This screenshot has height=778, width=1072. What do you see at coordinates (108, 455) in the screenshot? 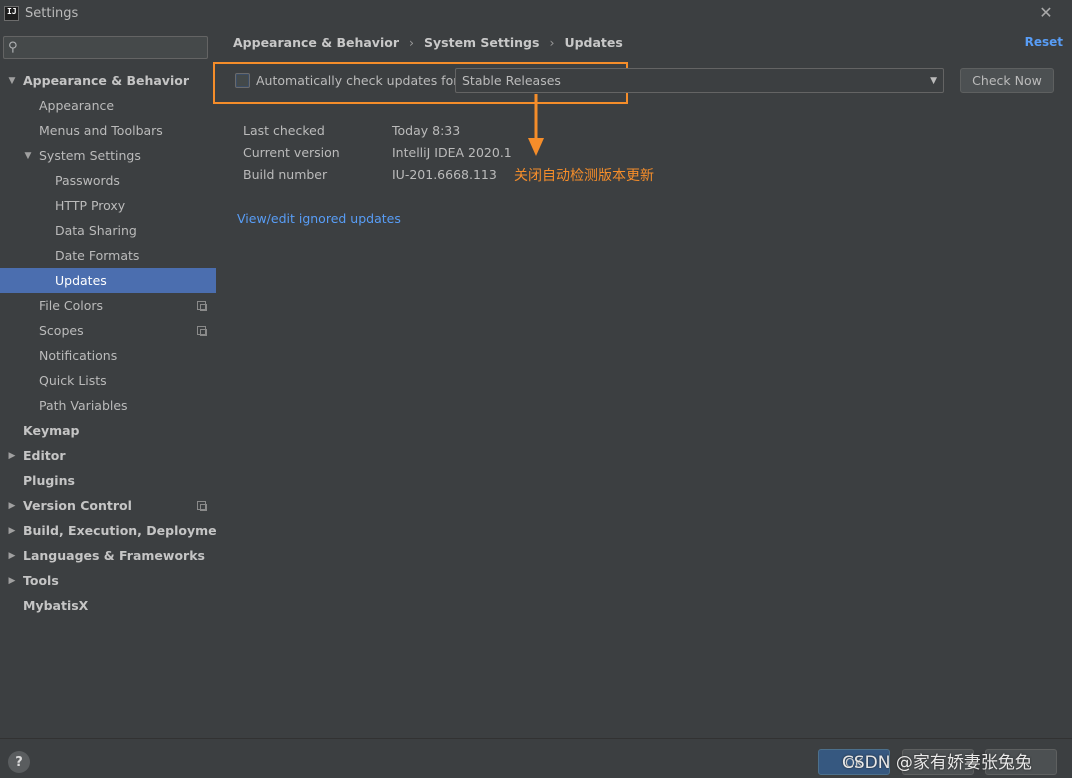
I see `sidebar-item-editor: ▶ Editor` at bounding box center [108, 455].